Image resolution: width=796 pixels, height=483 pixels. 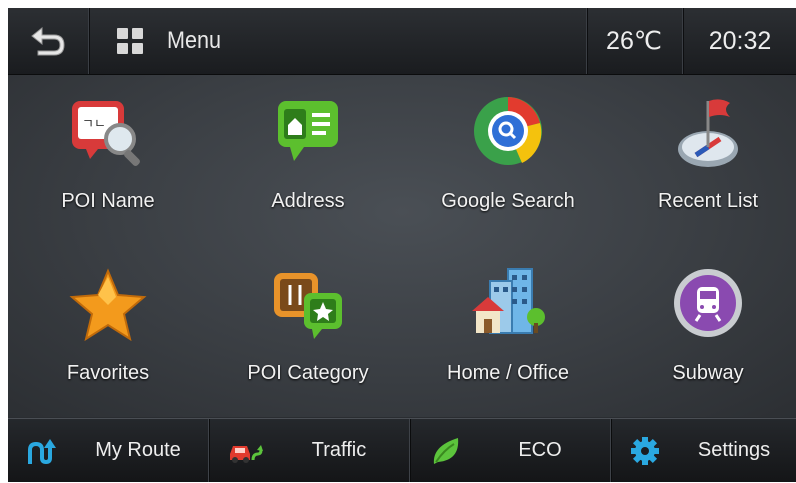 I want to click on settings-button: Settings, so click(x=703, y=450).